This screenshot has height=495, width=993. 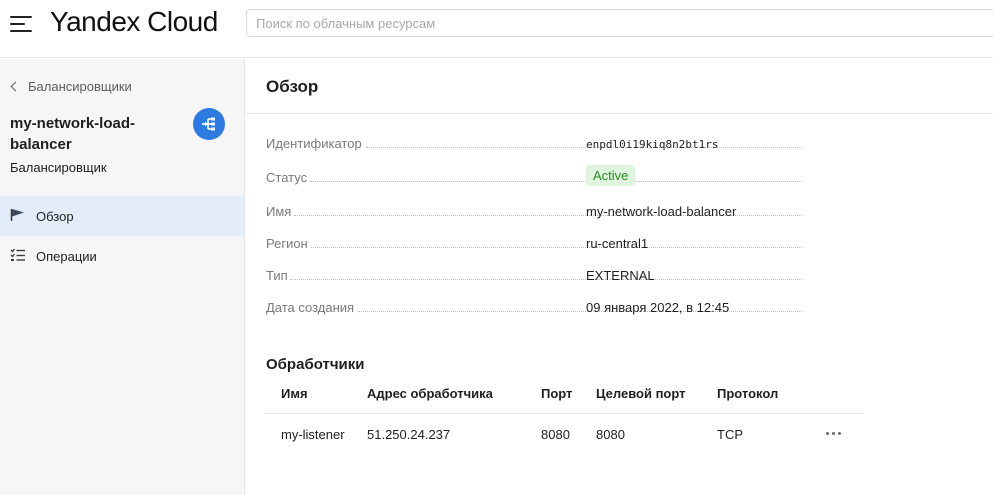 I want to click on property-created: Дата создания 09 января 2022, в 12:45, so click(x=536, y=310).